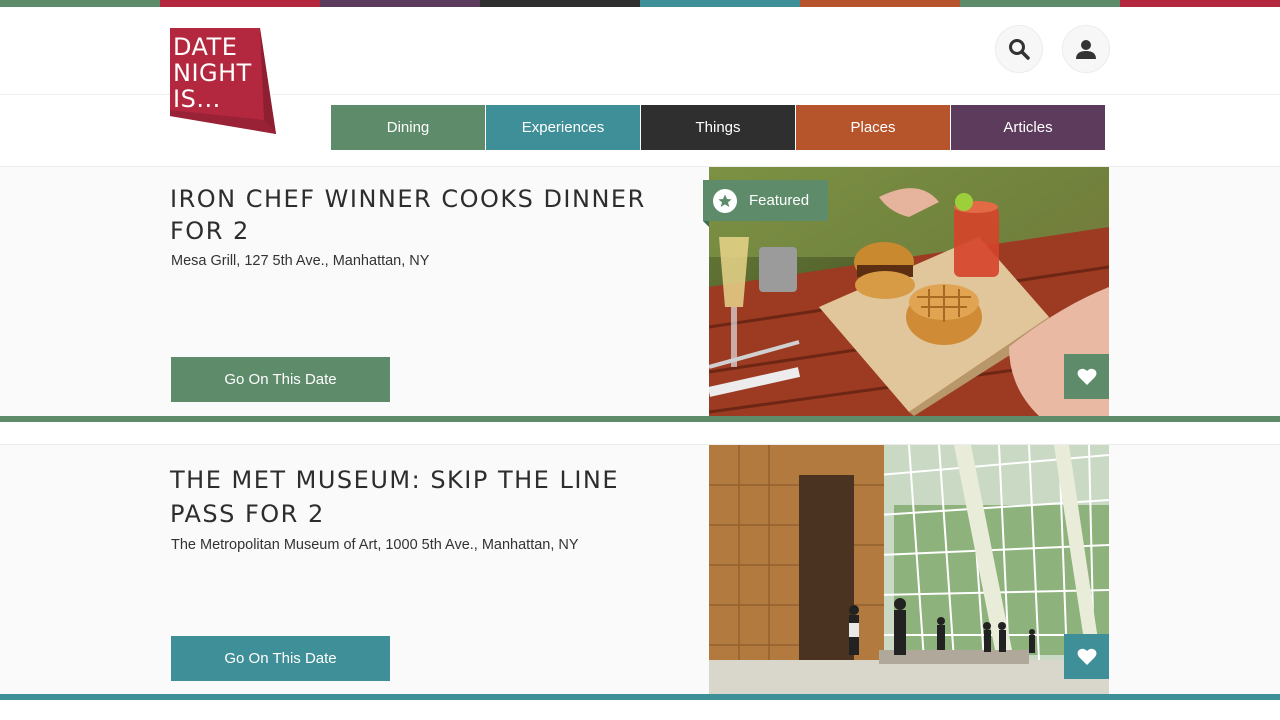 This screenshot has height=720, width=1280. What do you see at coordinates (779, 200) in the screenshot?
I see `featured-label: Featured` at bounding box center [779, 200].